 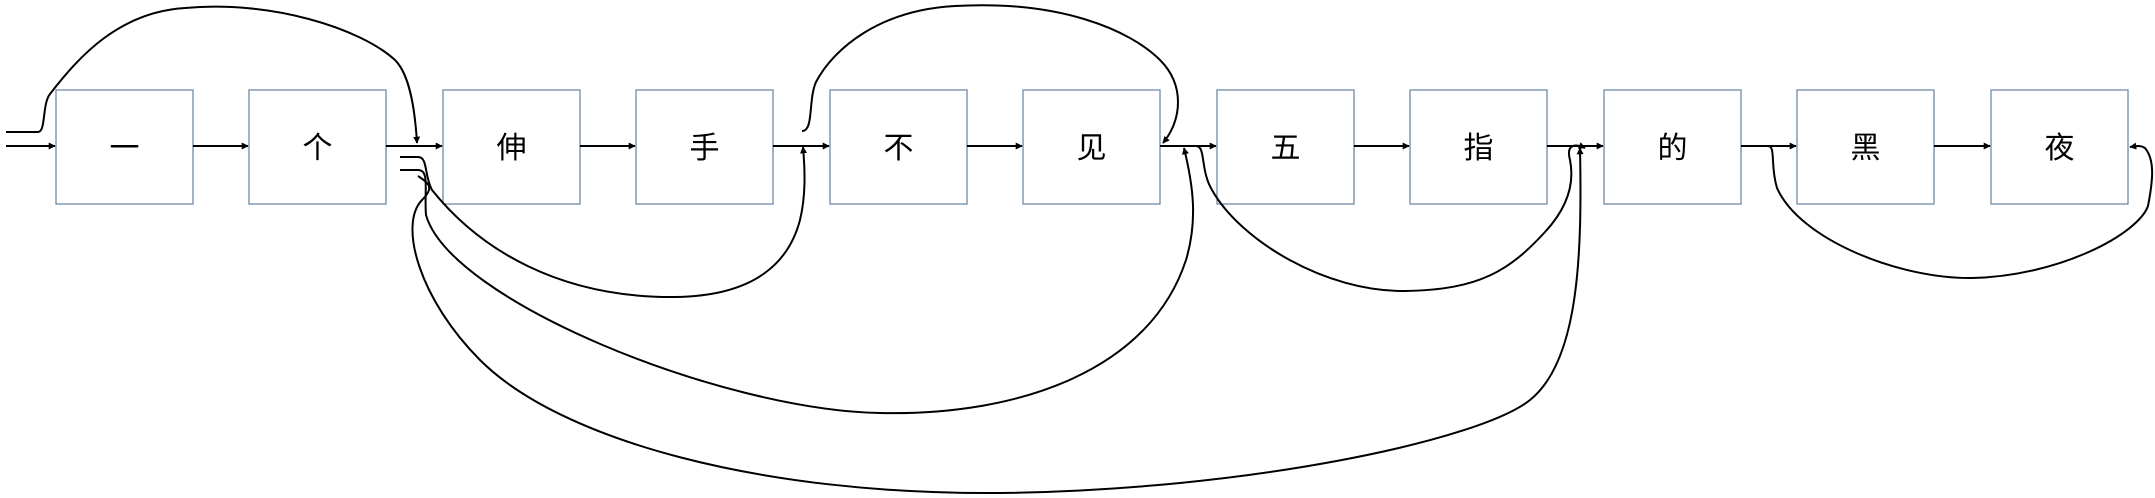 I want to click on node-box-3: 手, so click(x=704, y=147).